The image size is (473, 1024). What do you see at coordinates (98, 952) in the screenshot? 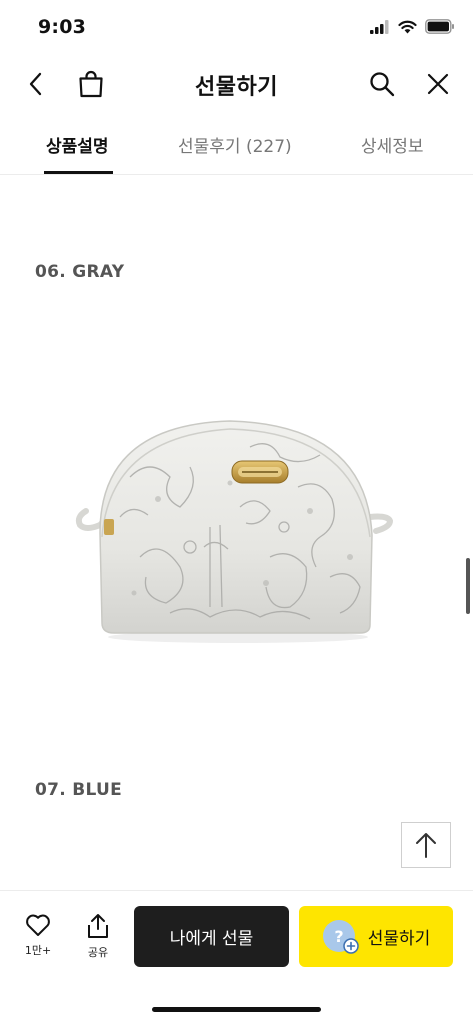
I see `share-label: 공유` at bounding box center [98, 952].